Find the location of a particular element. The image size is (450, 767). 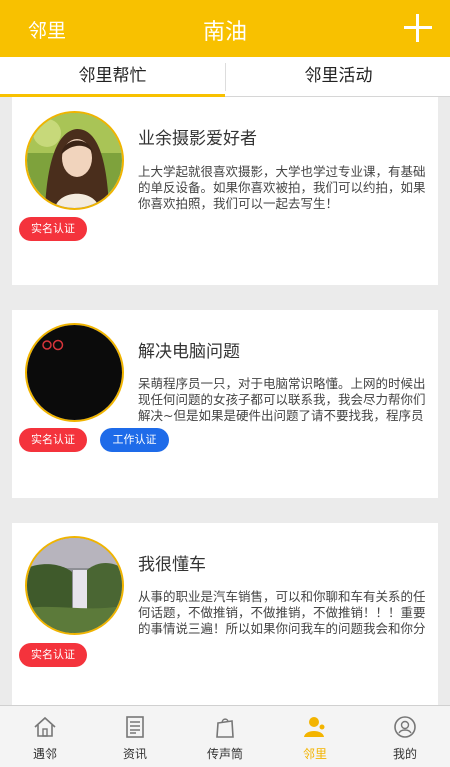

nav-item-megaphone: 传声筒 is located at coordinates (225, 736).